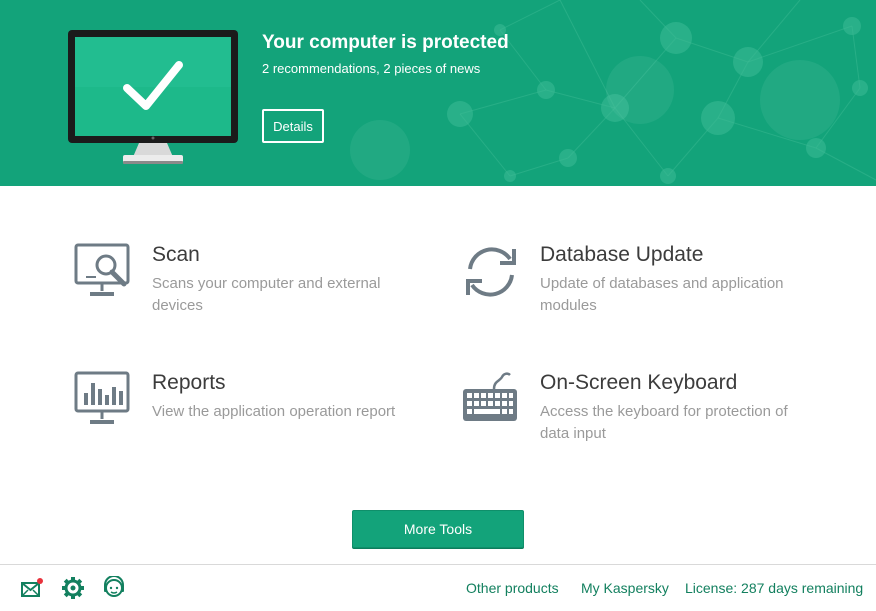 The height and width of the screenshot is (611, 876). Describe the element at coordinates (274, 411) in the screenshot. I see `tool-description: View the application operation report` at that location.